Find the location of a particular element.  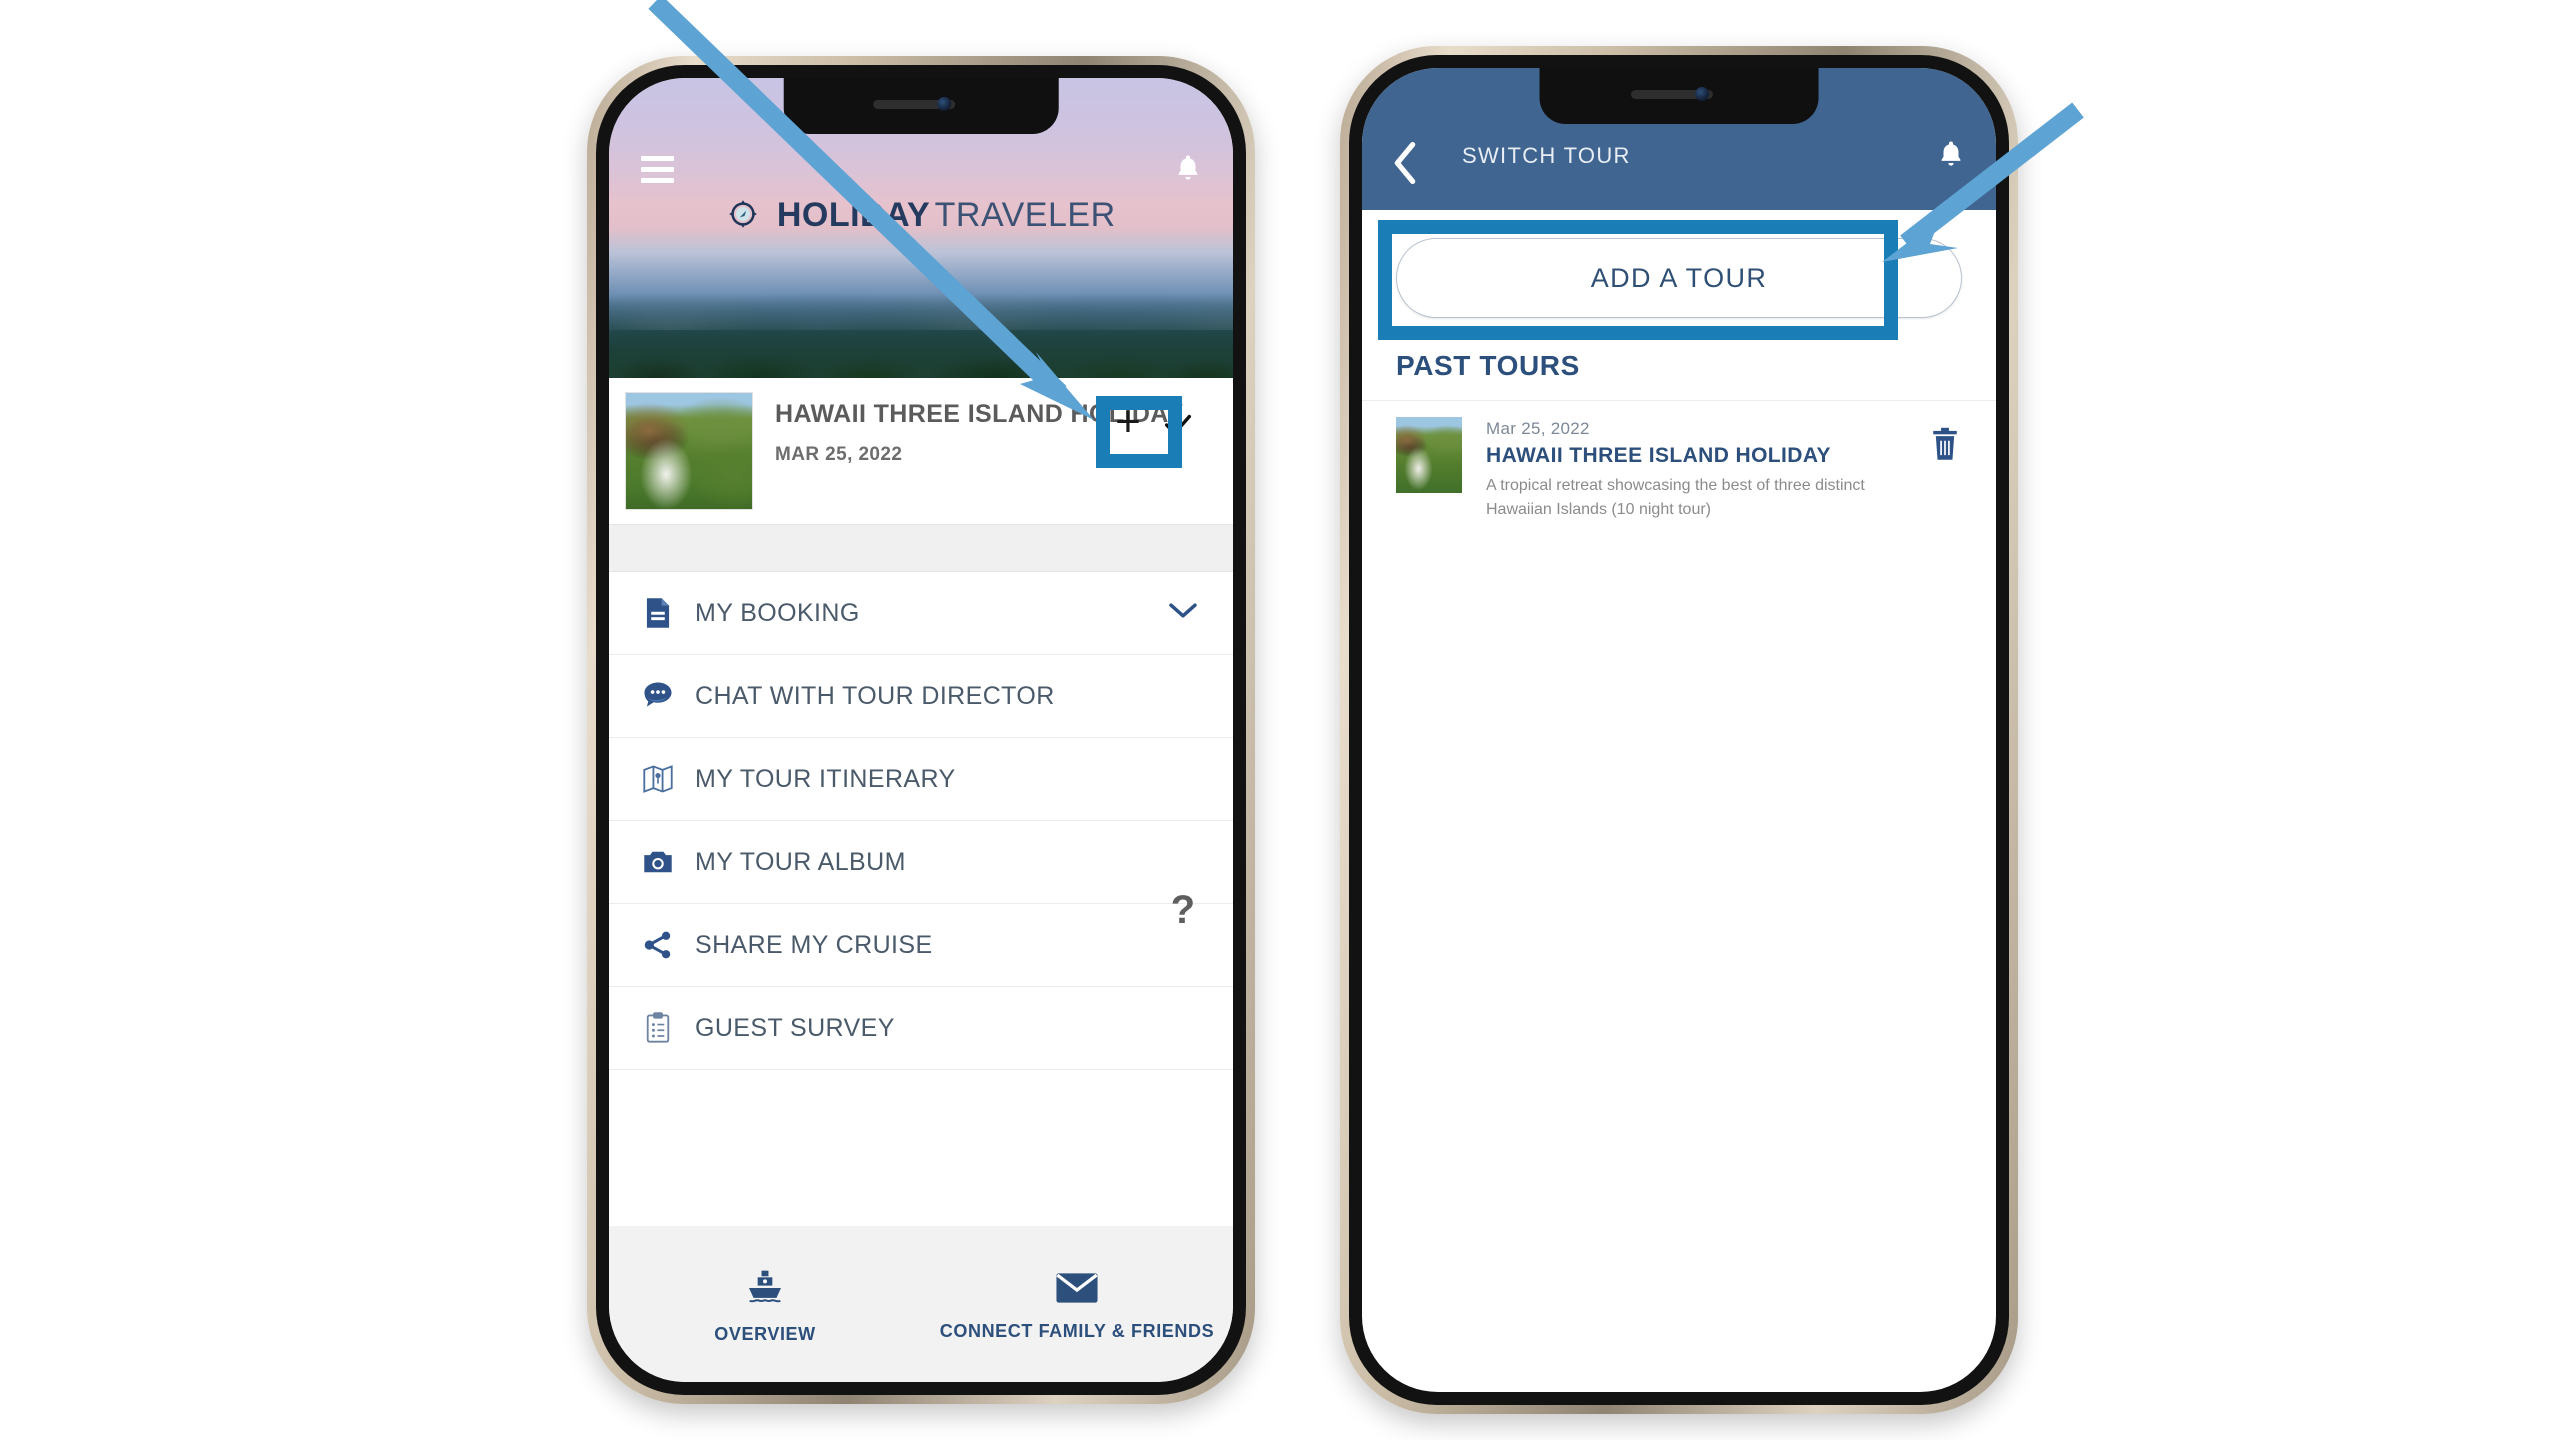

mountain-silhouette is located at coordinates (921, 290).